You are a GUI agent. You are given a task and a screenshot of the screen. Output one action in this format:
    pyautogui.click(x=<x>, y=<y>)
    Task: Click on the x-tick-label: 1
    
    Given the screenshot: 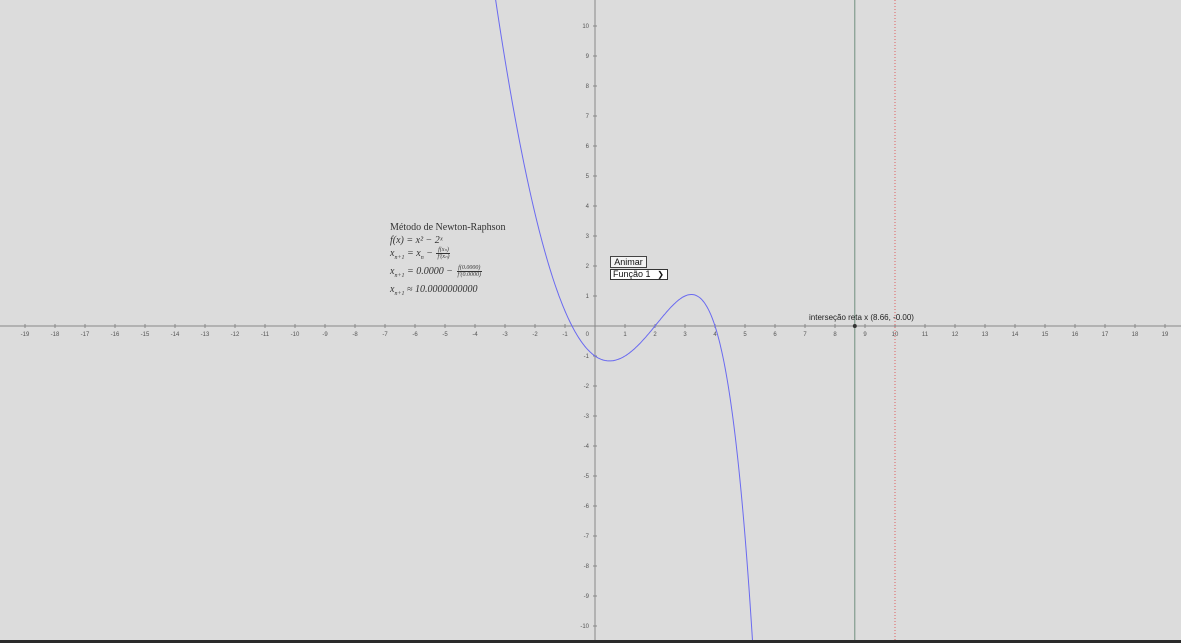 What is the action you would take?
    pyautogui.click(x=625, y=335)
    